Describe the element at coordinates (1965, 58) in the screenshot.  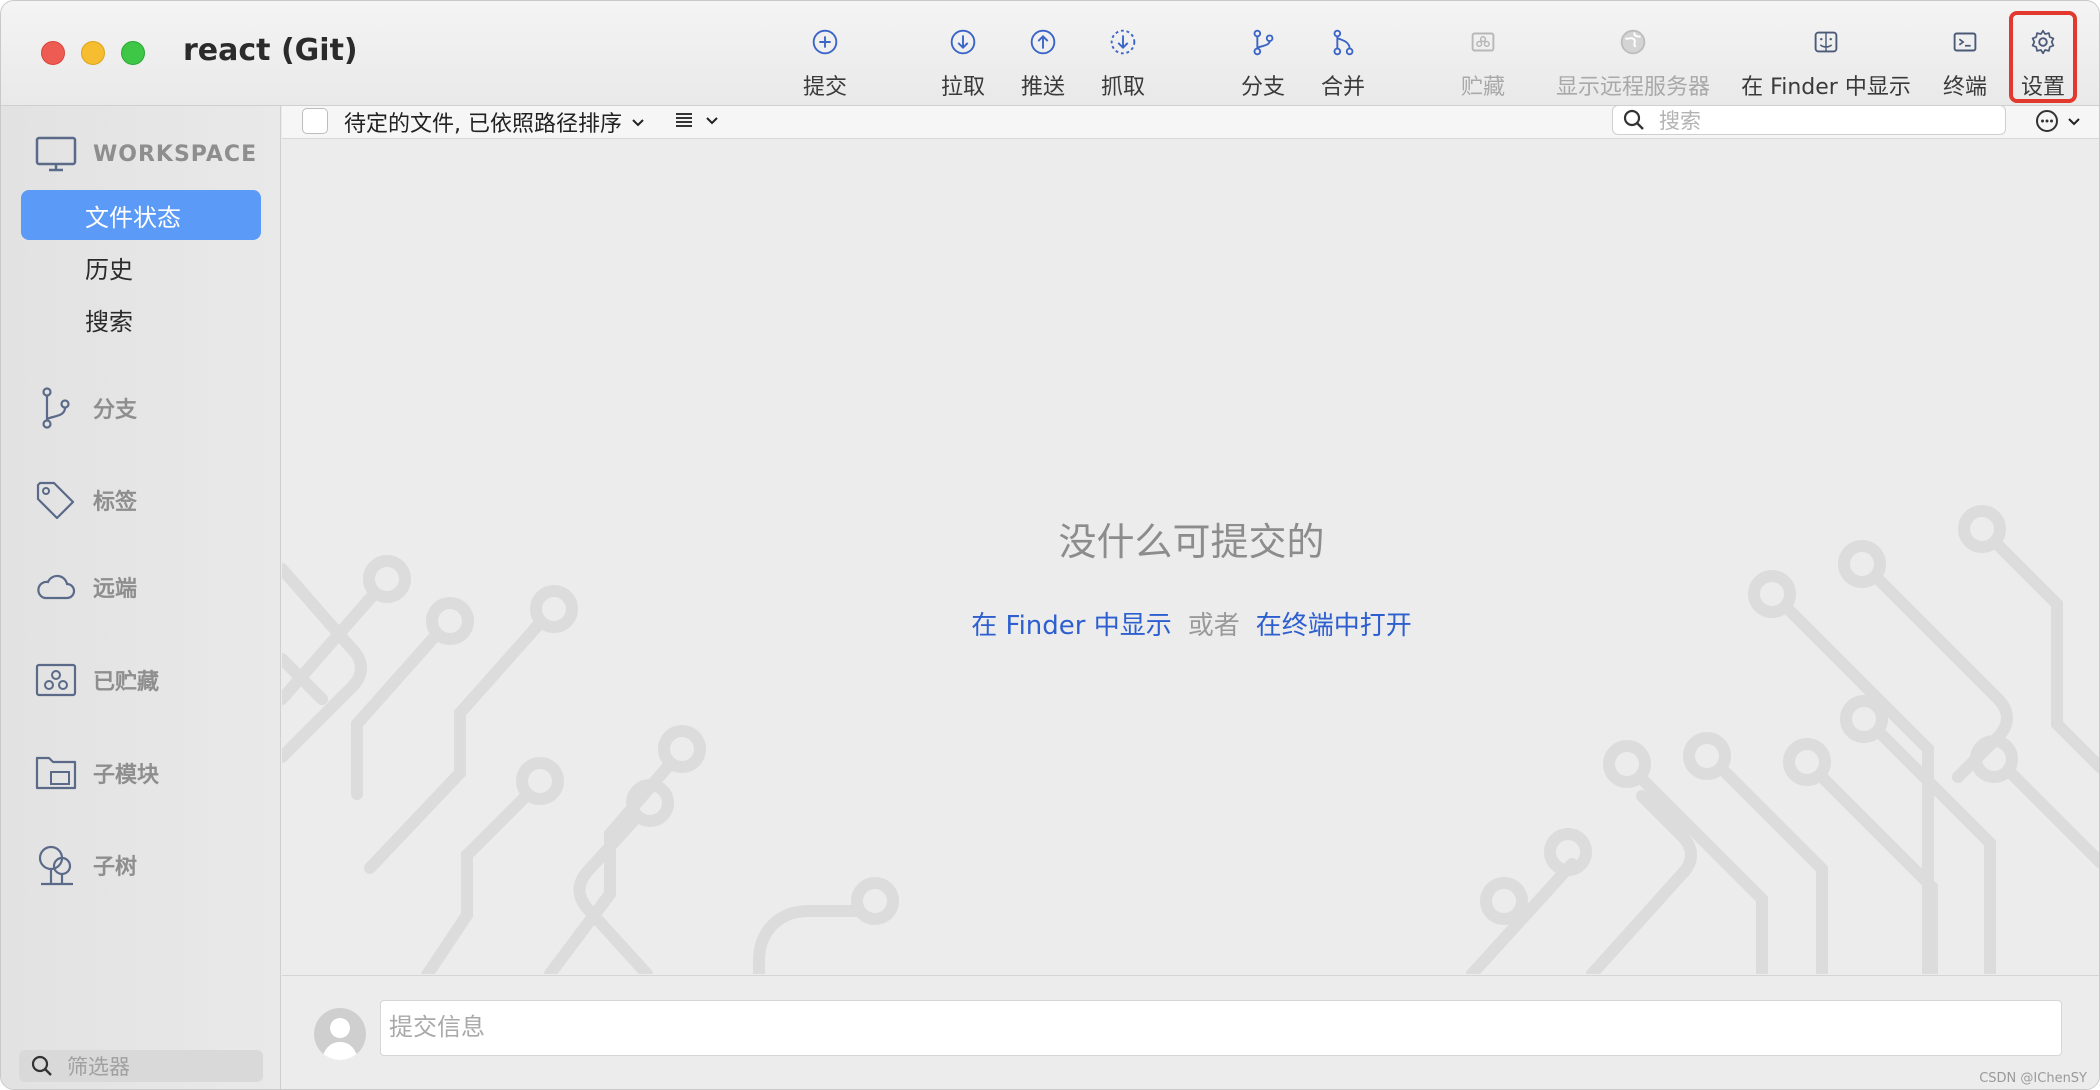
I see `terminal-button: 终端` at that location.